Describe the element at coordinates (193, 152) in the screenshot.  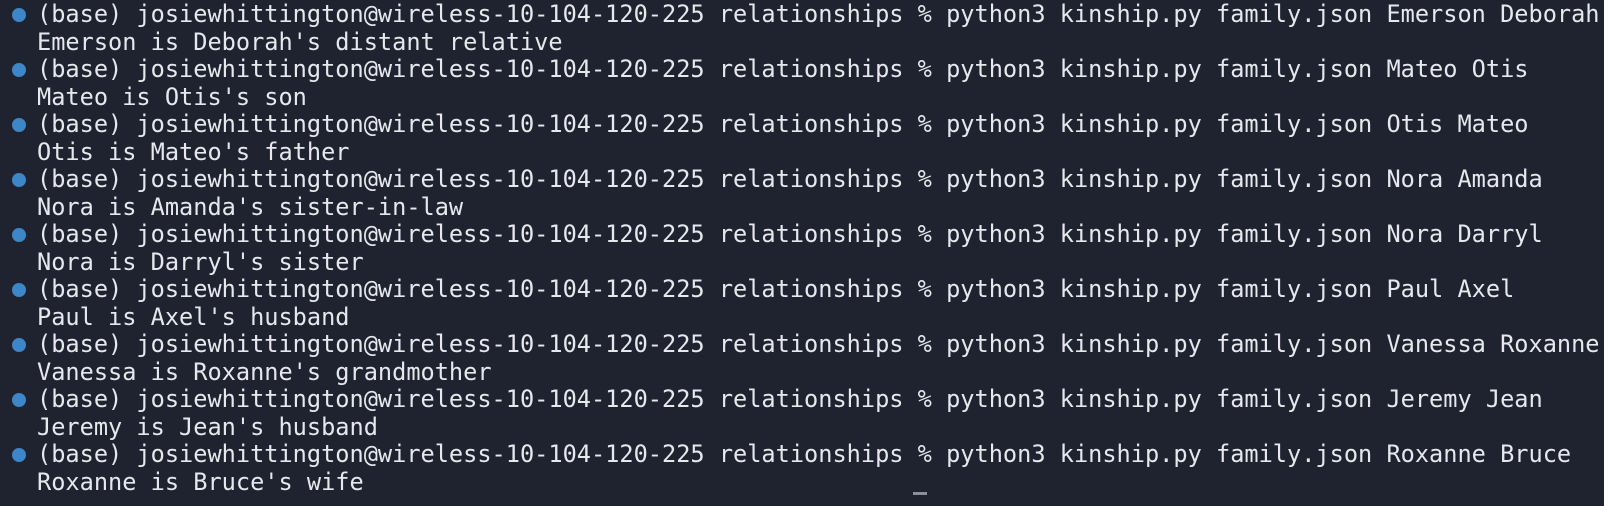
I see `command-output: Otis is Mateo's father` at that location.